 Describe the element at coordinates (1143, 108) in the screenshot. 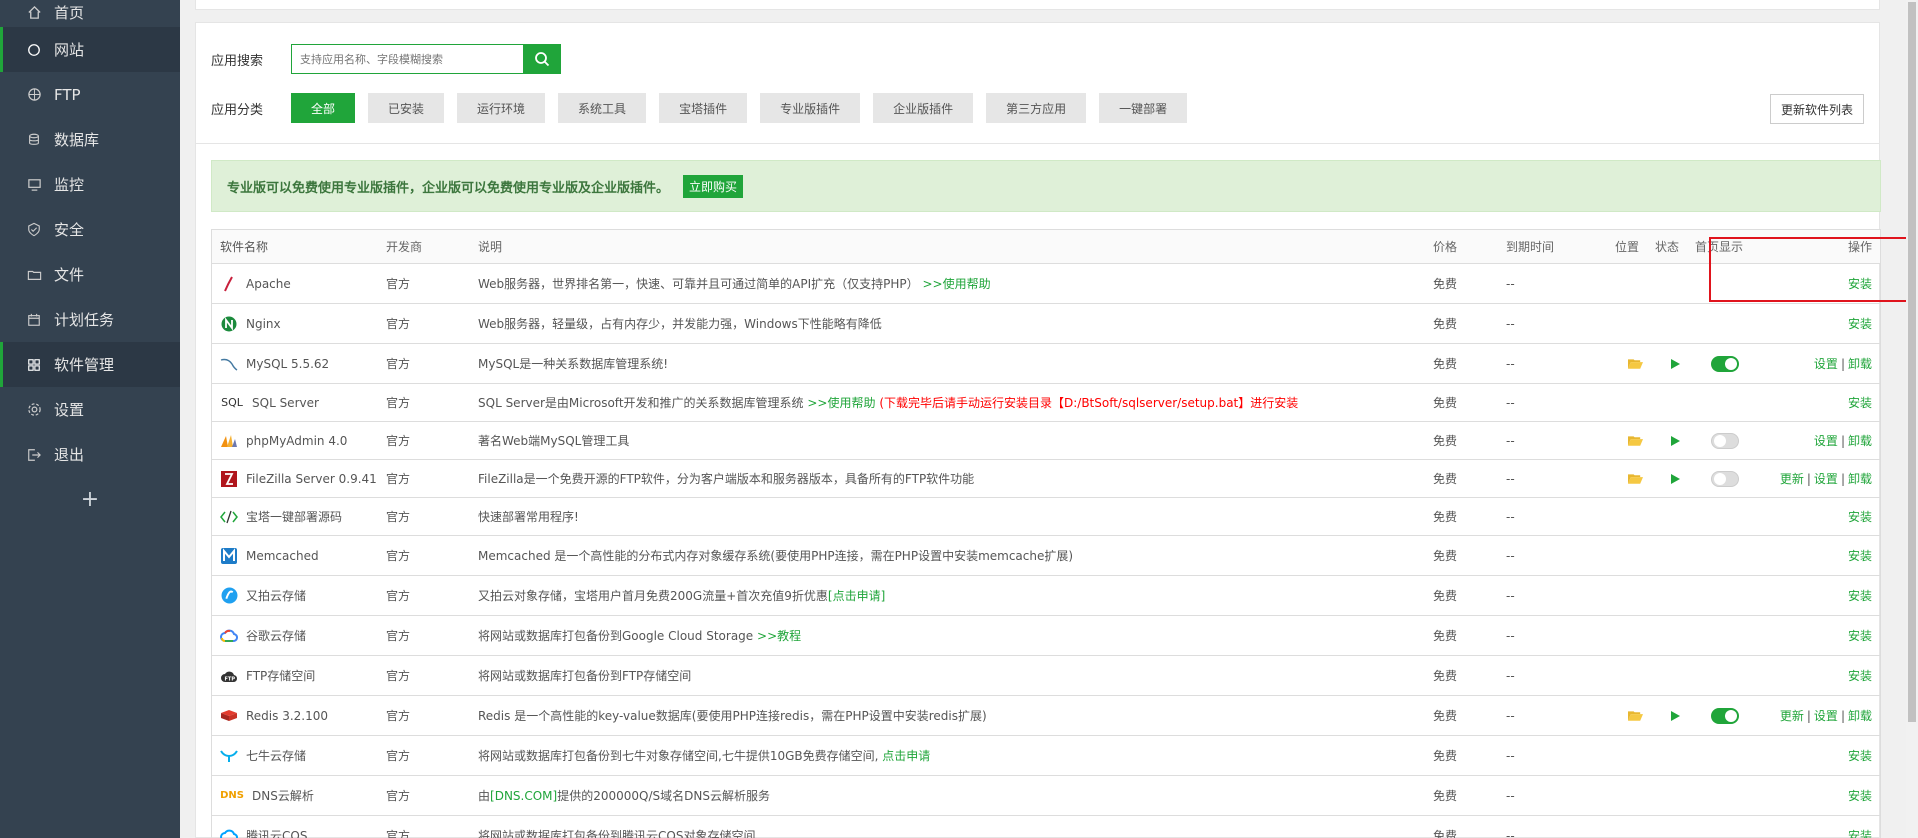

I see `category-one-click-deploy: 一键部署` at that location.